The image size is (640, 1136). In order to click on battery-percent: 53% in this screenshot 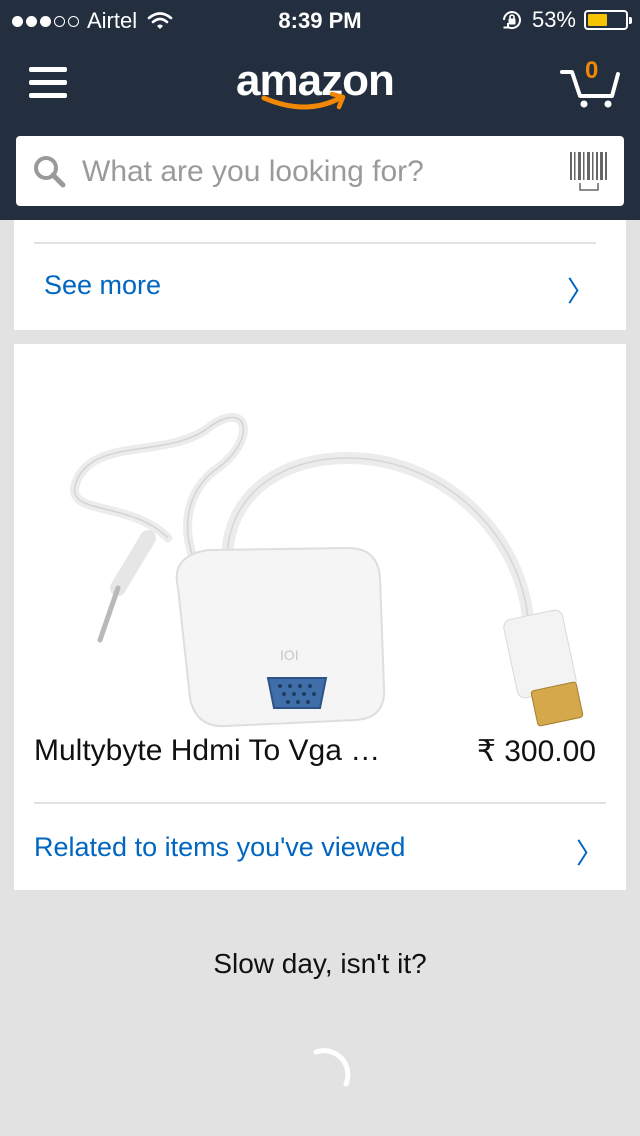, I will do `click(553, 19)`.